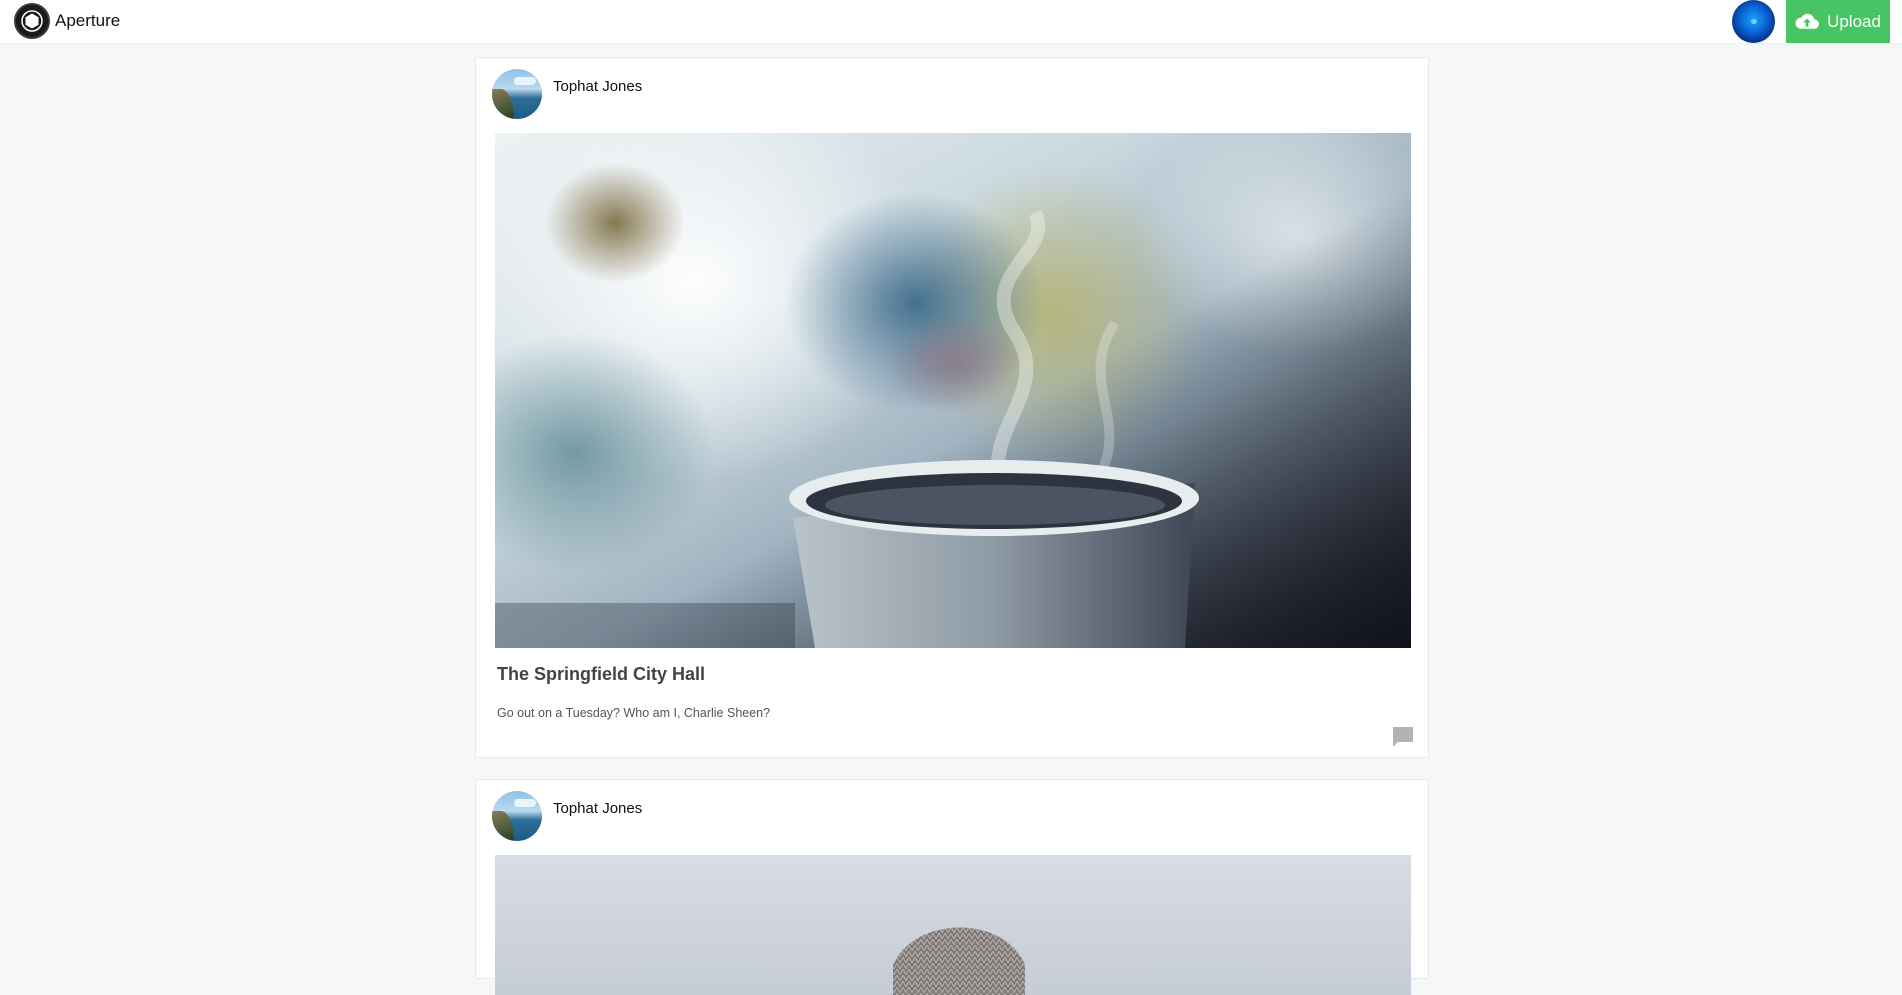  What do you see at coordinates (953, 925) in the screenshot?
I see `post-photo` at bounding box center [953, 925].